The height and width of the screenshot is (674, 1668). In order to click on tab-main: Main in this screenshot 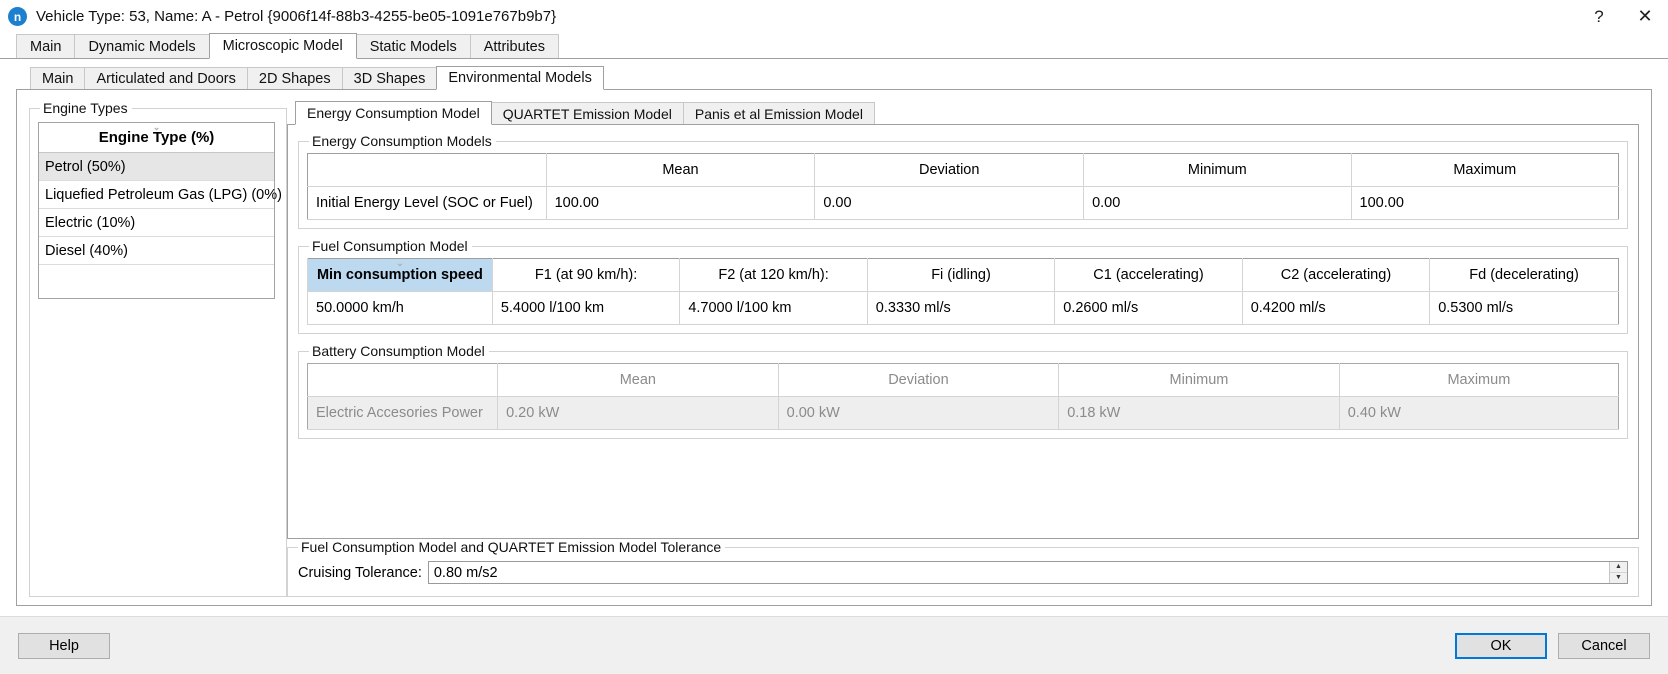, I will do `click(46, 46)`.